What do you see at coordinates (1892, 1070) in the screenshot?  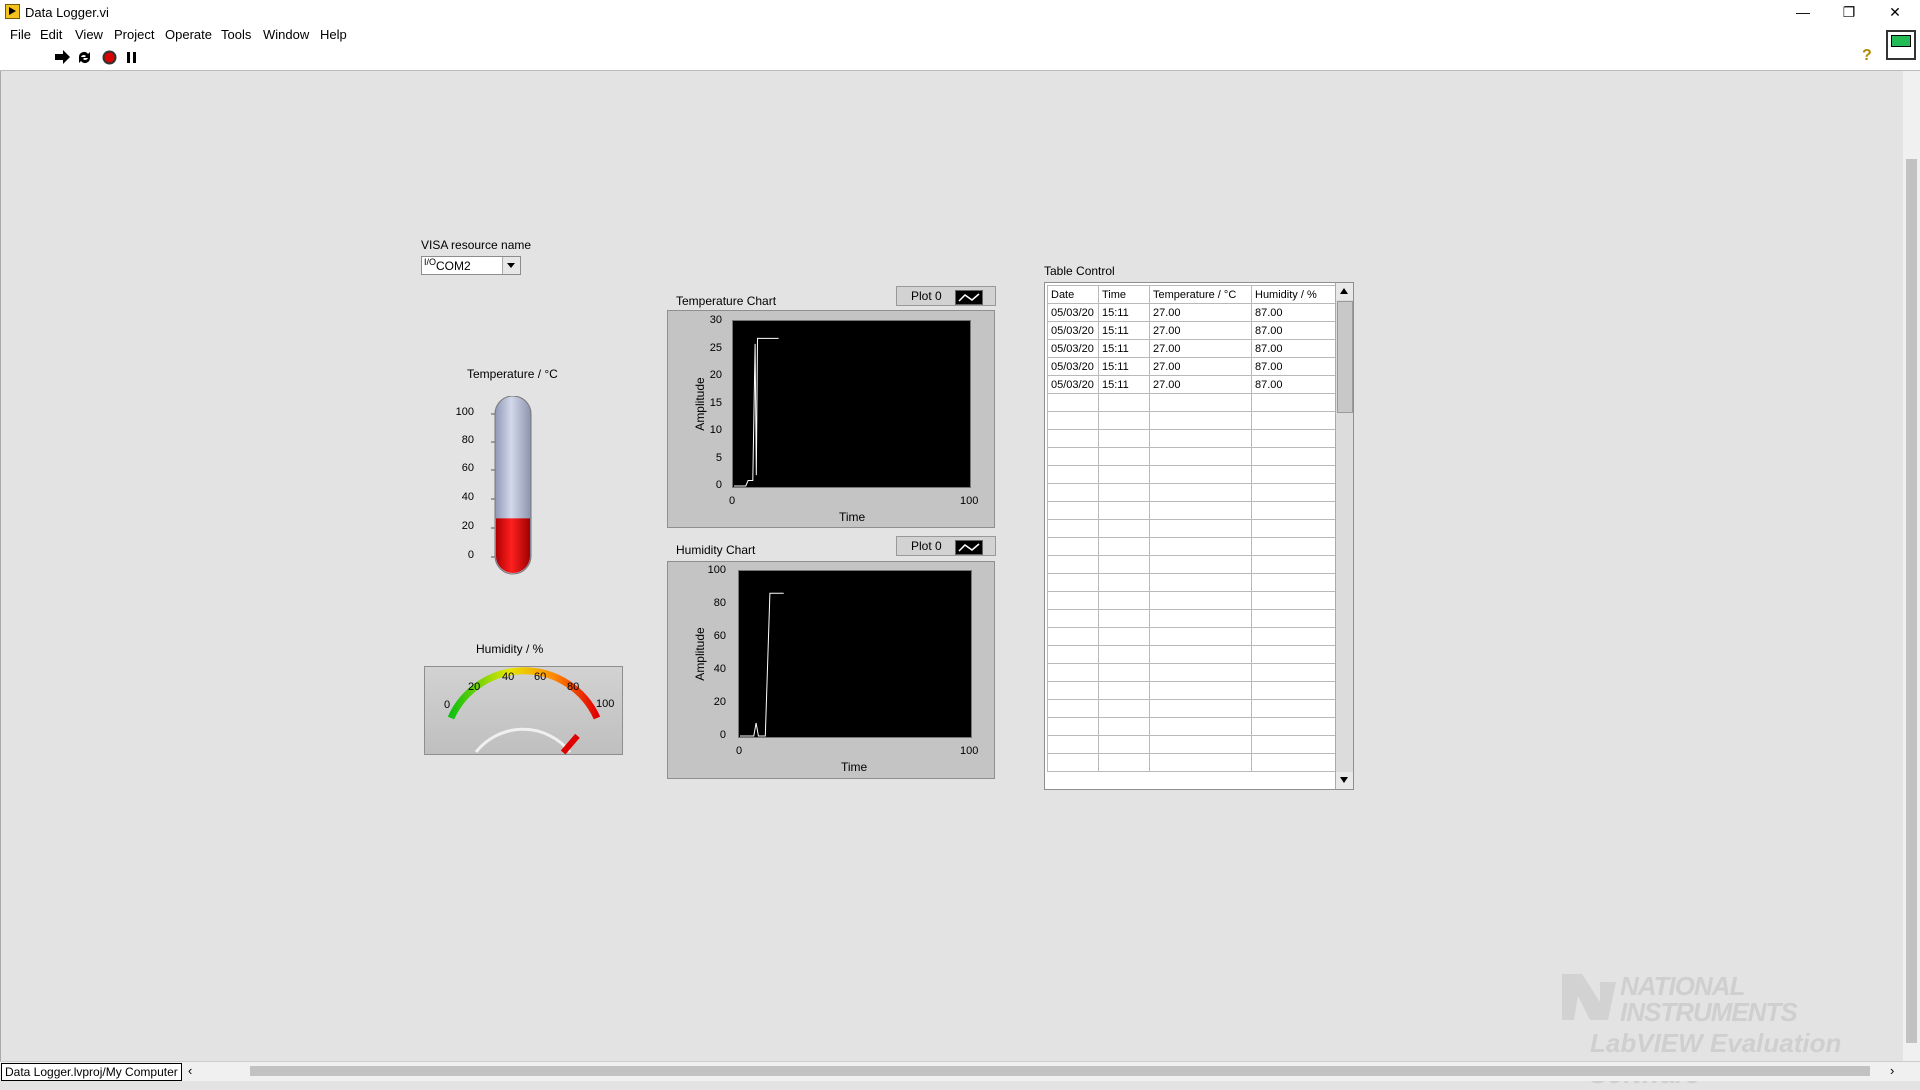 I see `scroll-right-arrow-icon: ›` at bounding box center [1892, 1070].